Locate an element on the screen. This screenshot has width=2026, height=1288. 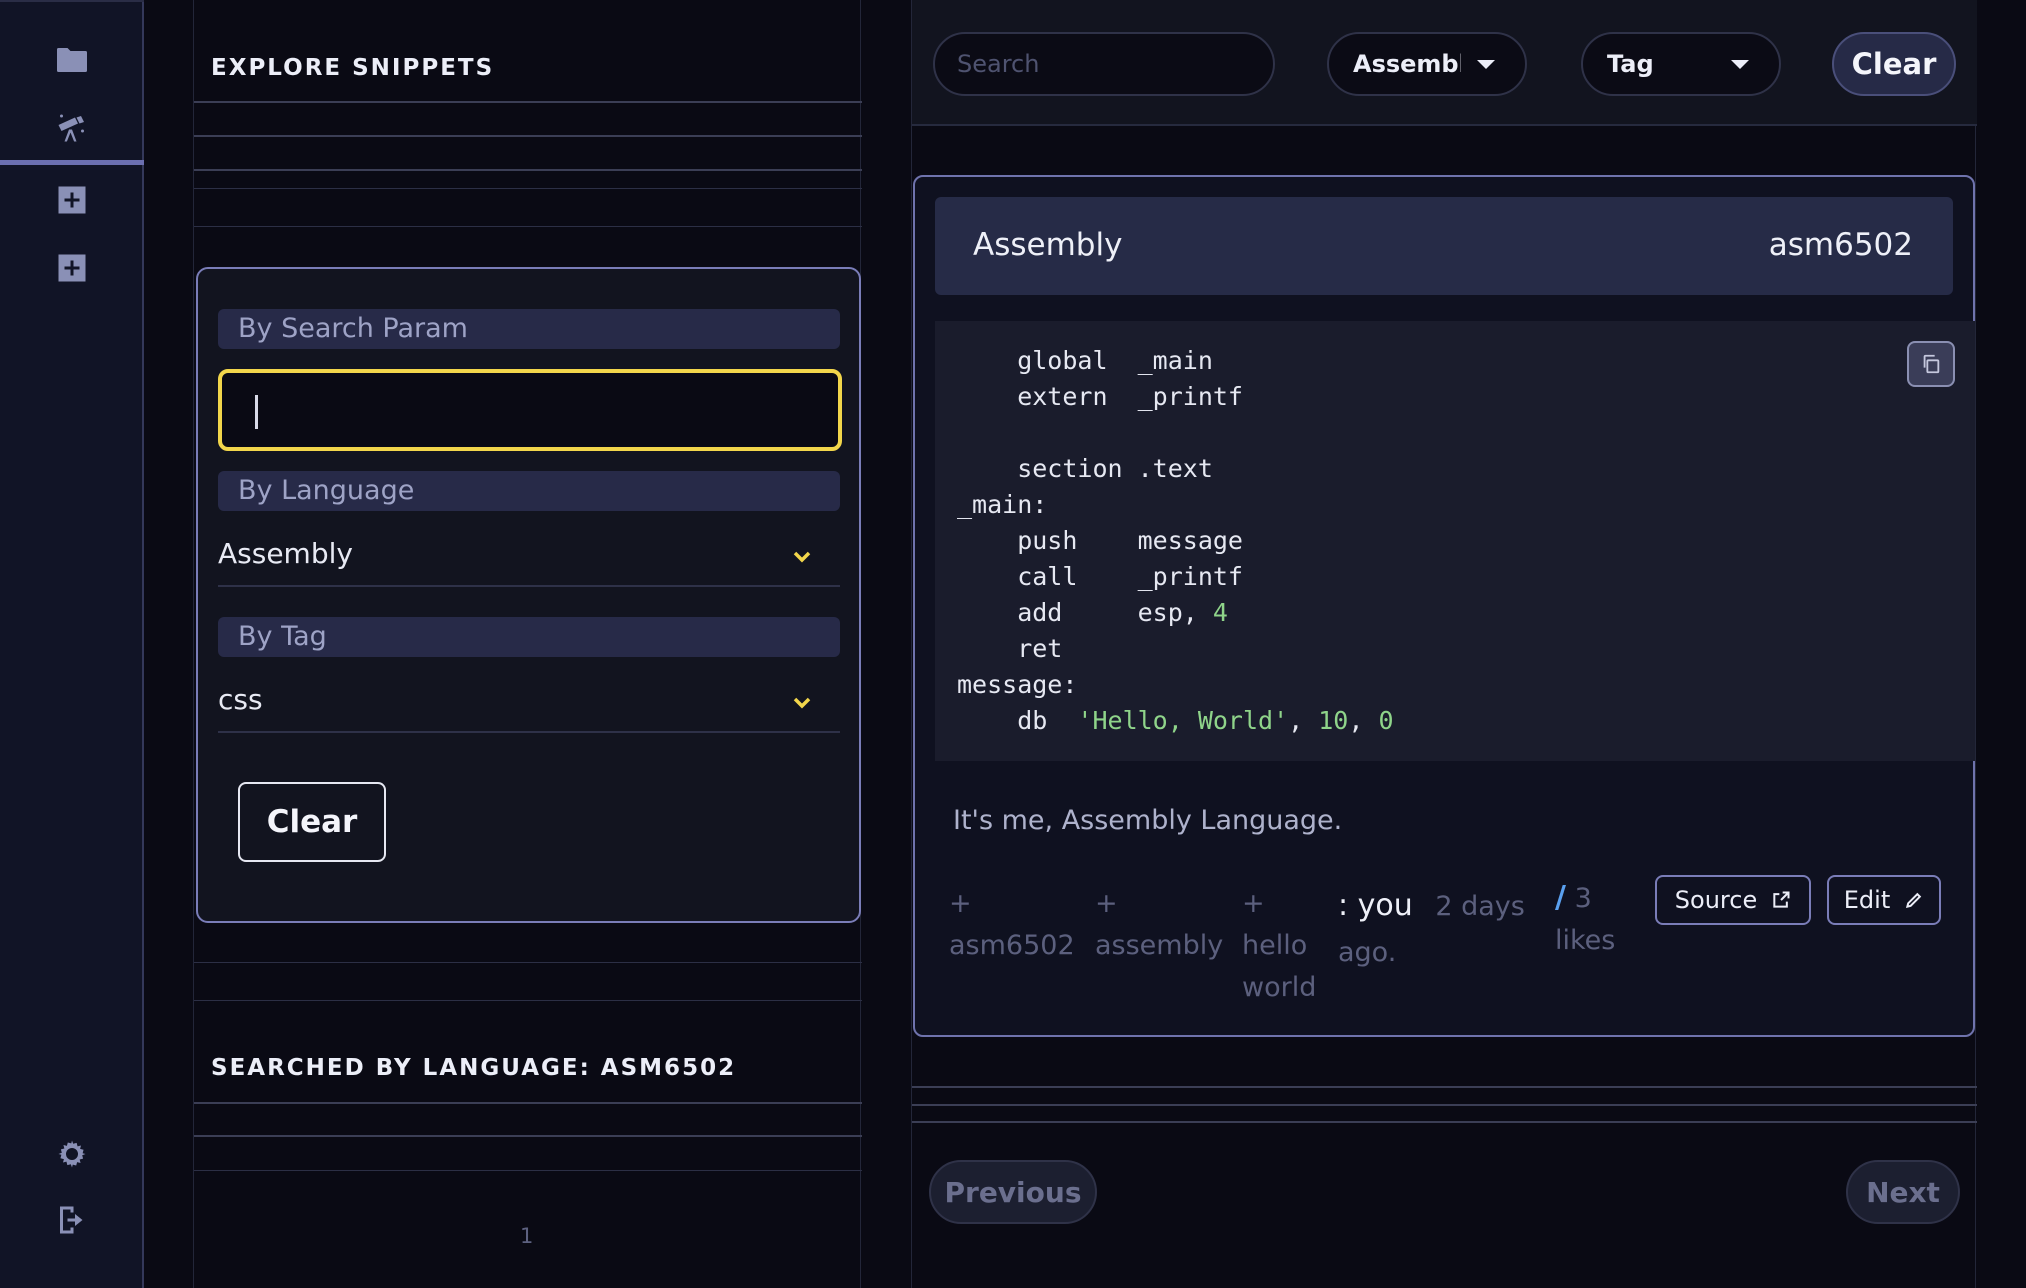
edit-label: Edit is located at coordinates (1867, 900).